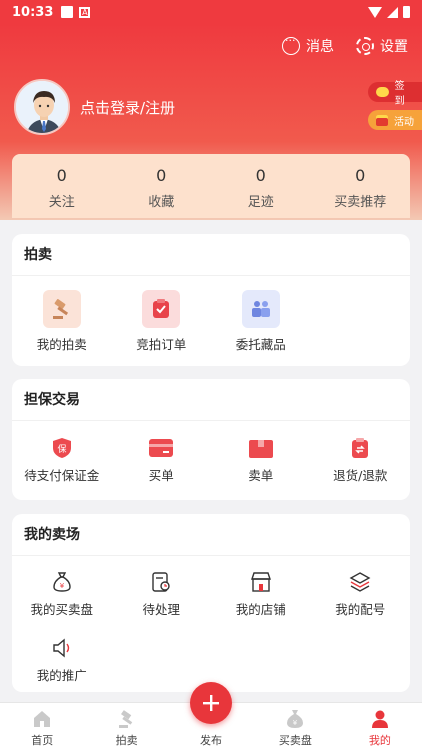 This screenshot has height=750, width=422. Describe the element at coordinates (62, 460) in the screenshot. I see `pending-deposit-item: 保 待支付保证金` at that location.